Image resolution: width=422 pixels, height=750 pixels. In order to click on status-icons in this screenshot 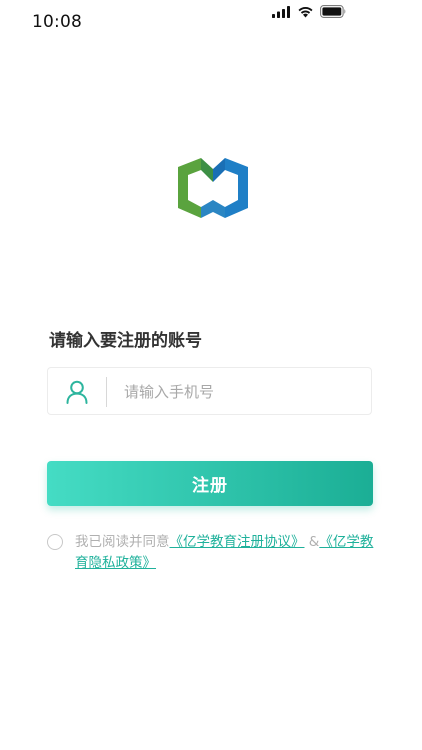, I will do `click(309, 12)`.